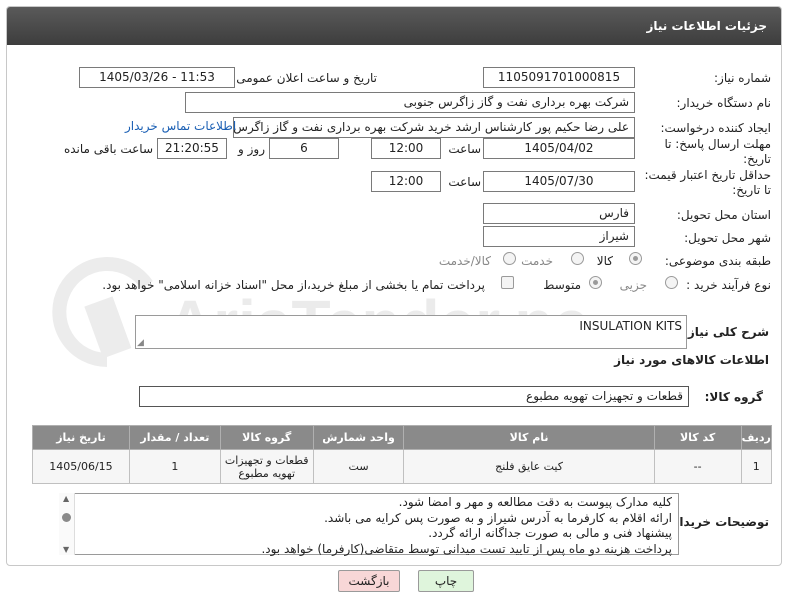 The width and height of the screenshot is (788, 606). What do you see at coordinates (691, 360) in the screenshot?
I see `goods-section-title: اطلاعات کالاهای مورد نیاز` at bounding box center [691, 360].